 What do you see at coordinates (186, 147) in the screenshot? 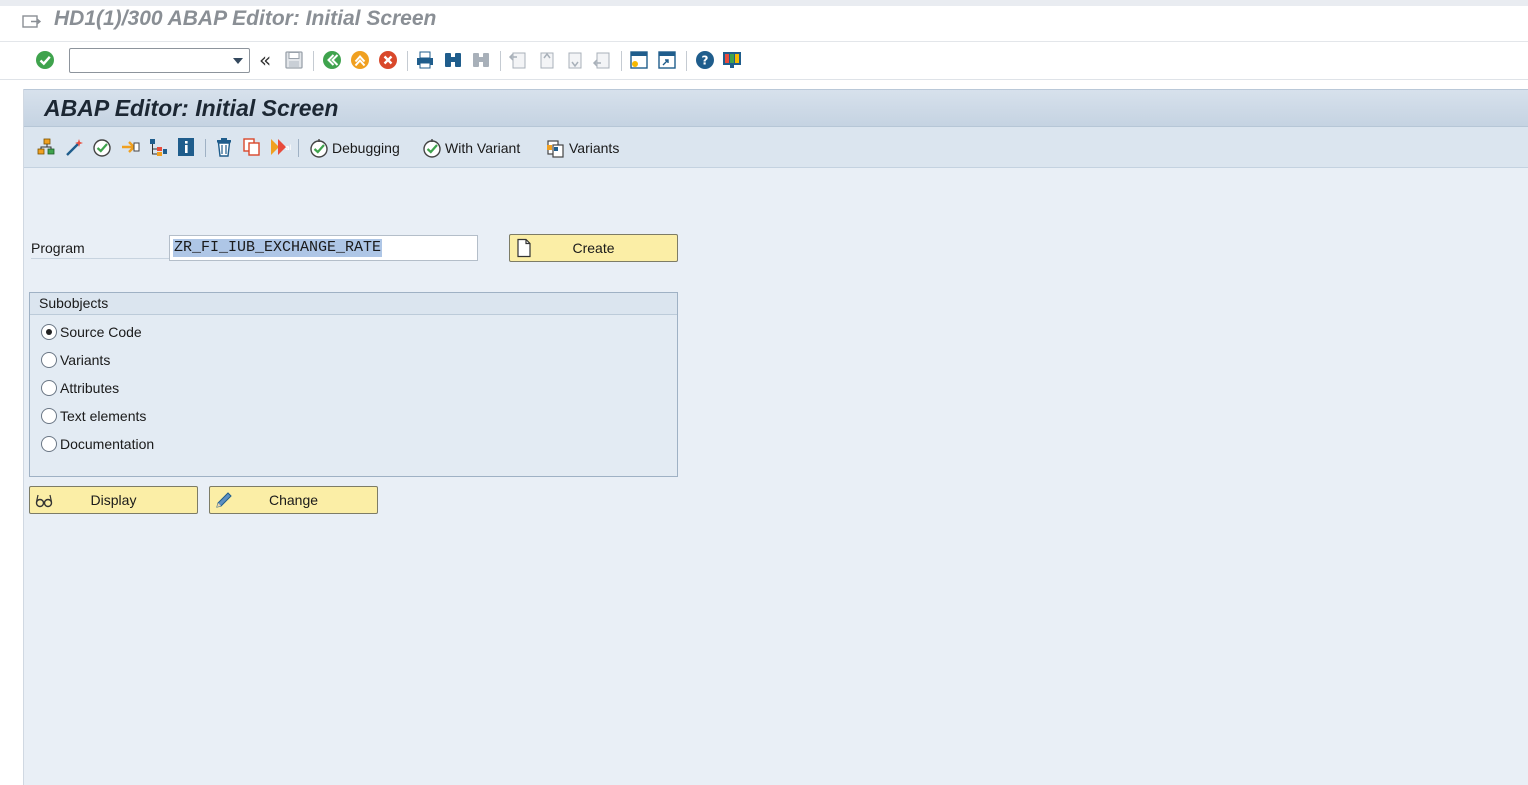
I see `info-icon` at bounding box center [186, 147].